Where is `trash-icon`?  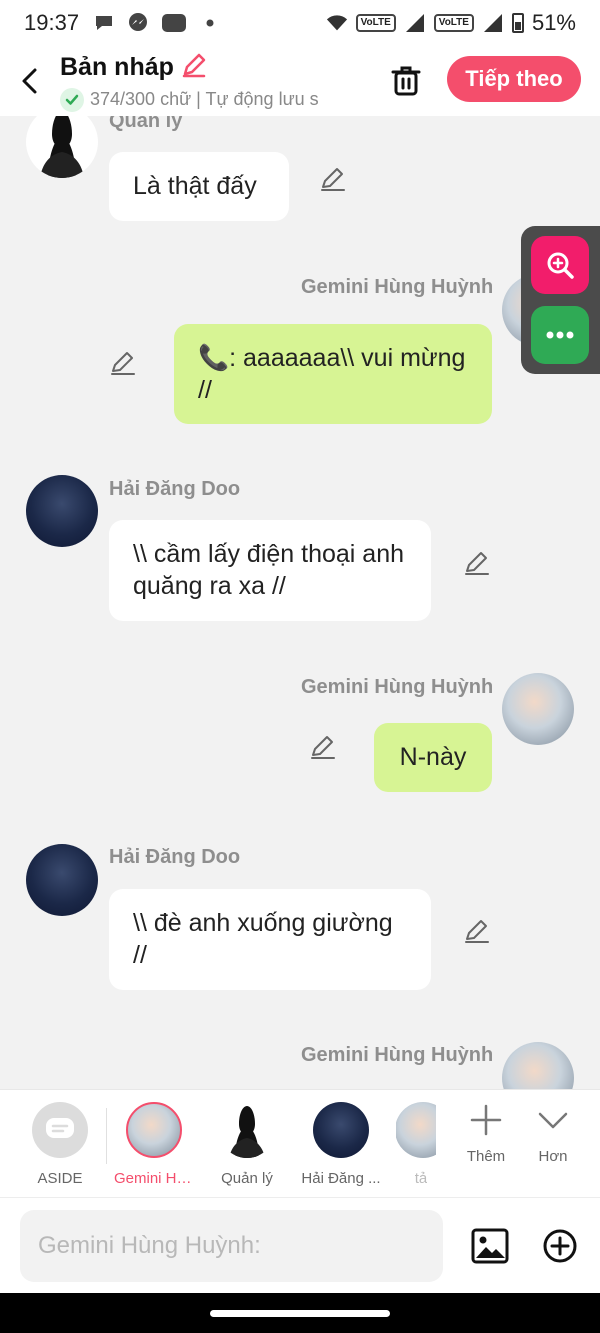
trash-icon is located at coordinates (406, 81).